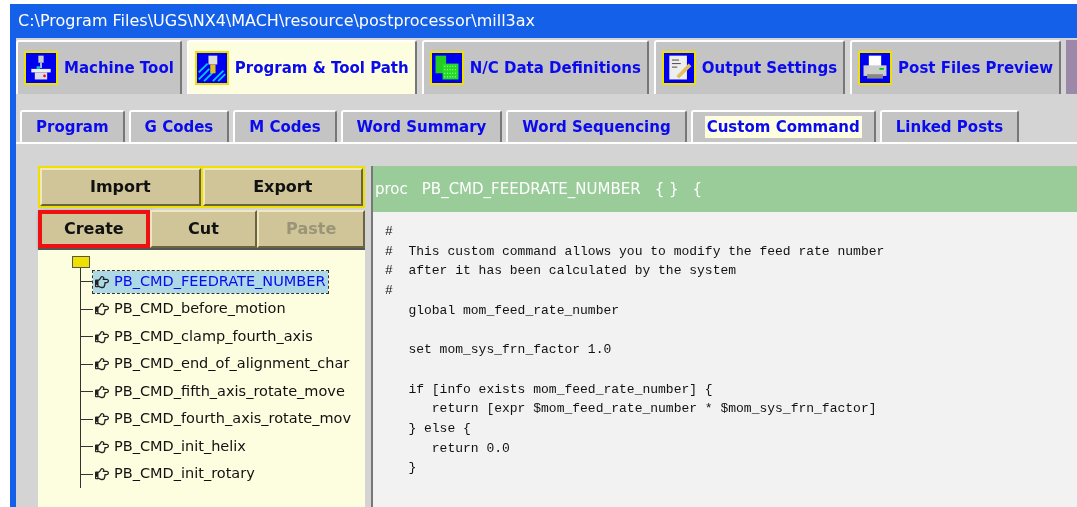 This screenshot has width=1077, height=507. What do you see at coordinates (949, 126) in the screenshot?
I see `sub-tab: Linked Posts` at bounding box center [949, 126].